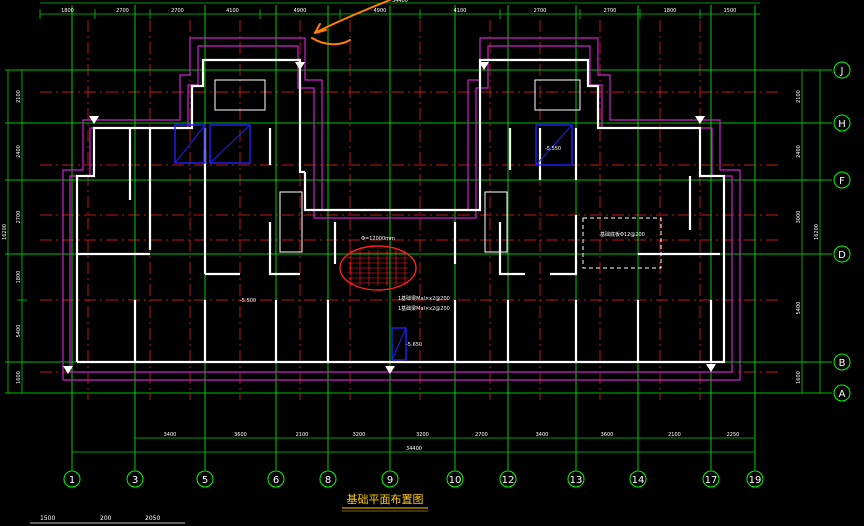 This screenshot has width=864, height=526. What do you see at coordinates (799, 151) in the screenshot?
I see `right-dim-label: 2400` at bounding box center [799, 151].